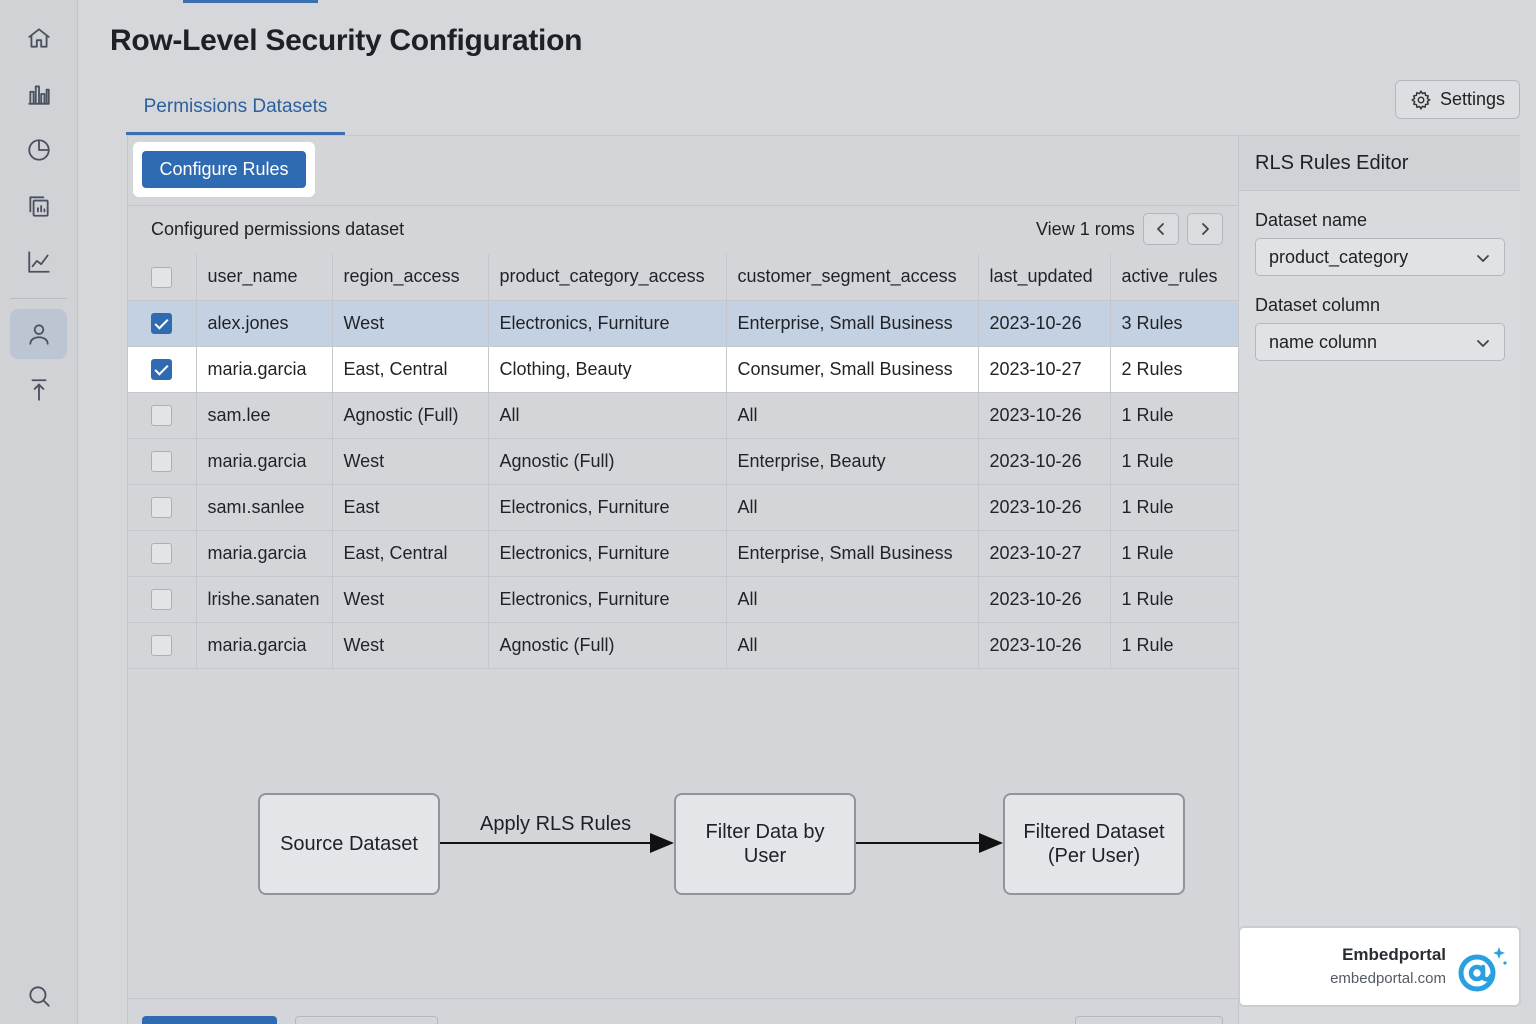  What do you see at coordinates (852, 461) in the screenshot?
I see `table-cell-customer-segment-access: Enterprise, Beauty` at bounding box center [852, 461].